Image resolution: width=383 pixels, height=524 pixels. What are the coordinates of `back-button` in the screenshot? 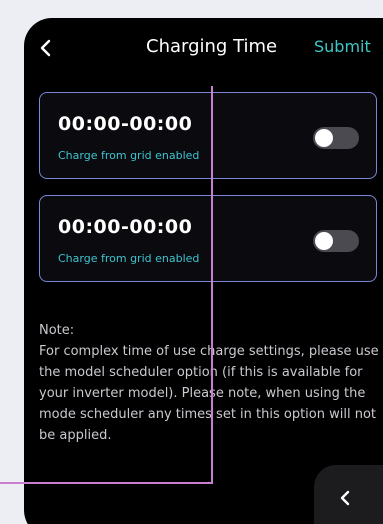 It's located at (47, 48).